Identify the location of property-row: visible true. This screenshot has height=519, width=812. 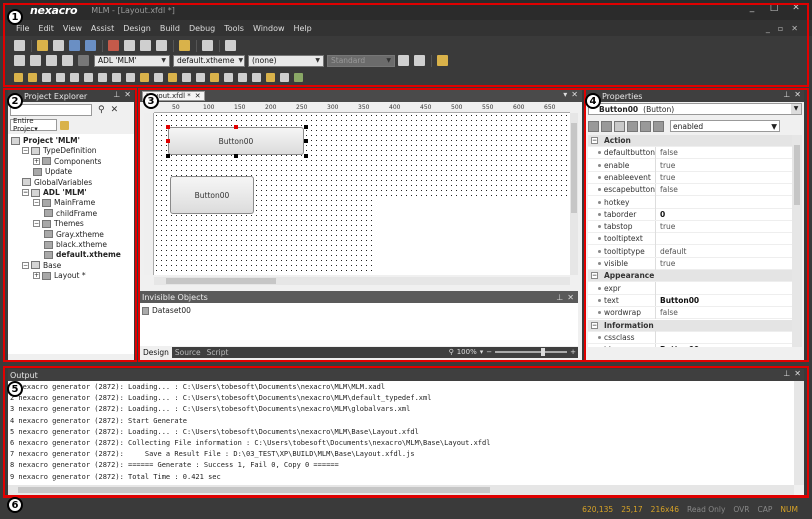
(690, 263).